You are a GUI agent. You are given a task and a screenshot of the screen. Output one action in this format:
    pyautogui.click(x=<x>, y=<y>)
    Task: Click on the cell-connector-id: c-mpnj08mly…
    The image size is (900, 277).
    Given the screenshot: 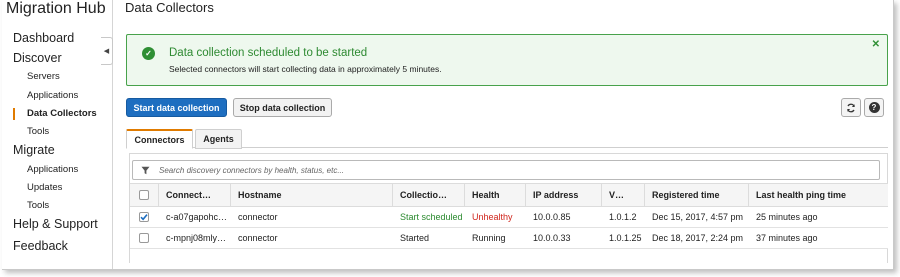 What is the action you would take?
    pyautogui.click(x=196, y=238)
    